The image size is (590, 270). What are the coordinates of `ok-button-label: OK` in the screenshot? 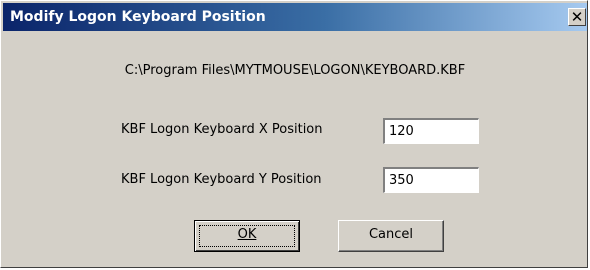 It's located at (247, 234).